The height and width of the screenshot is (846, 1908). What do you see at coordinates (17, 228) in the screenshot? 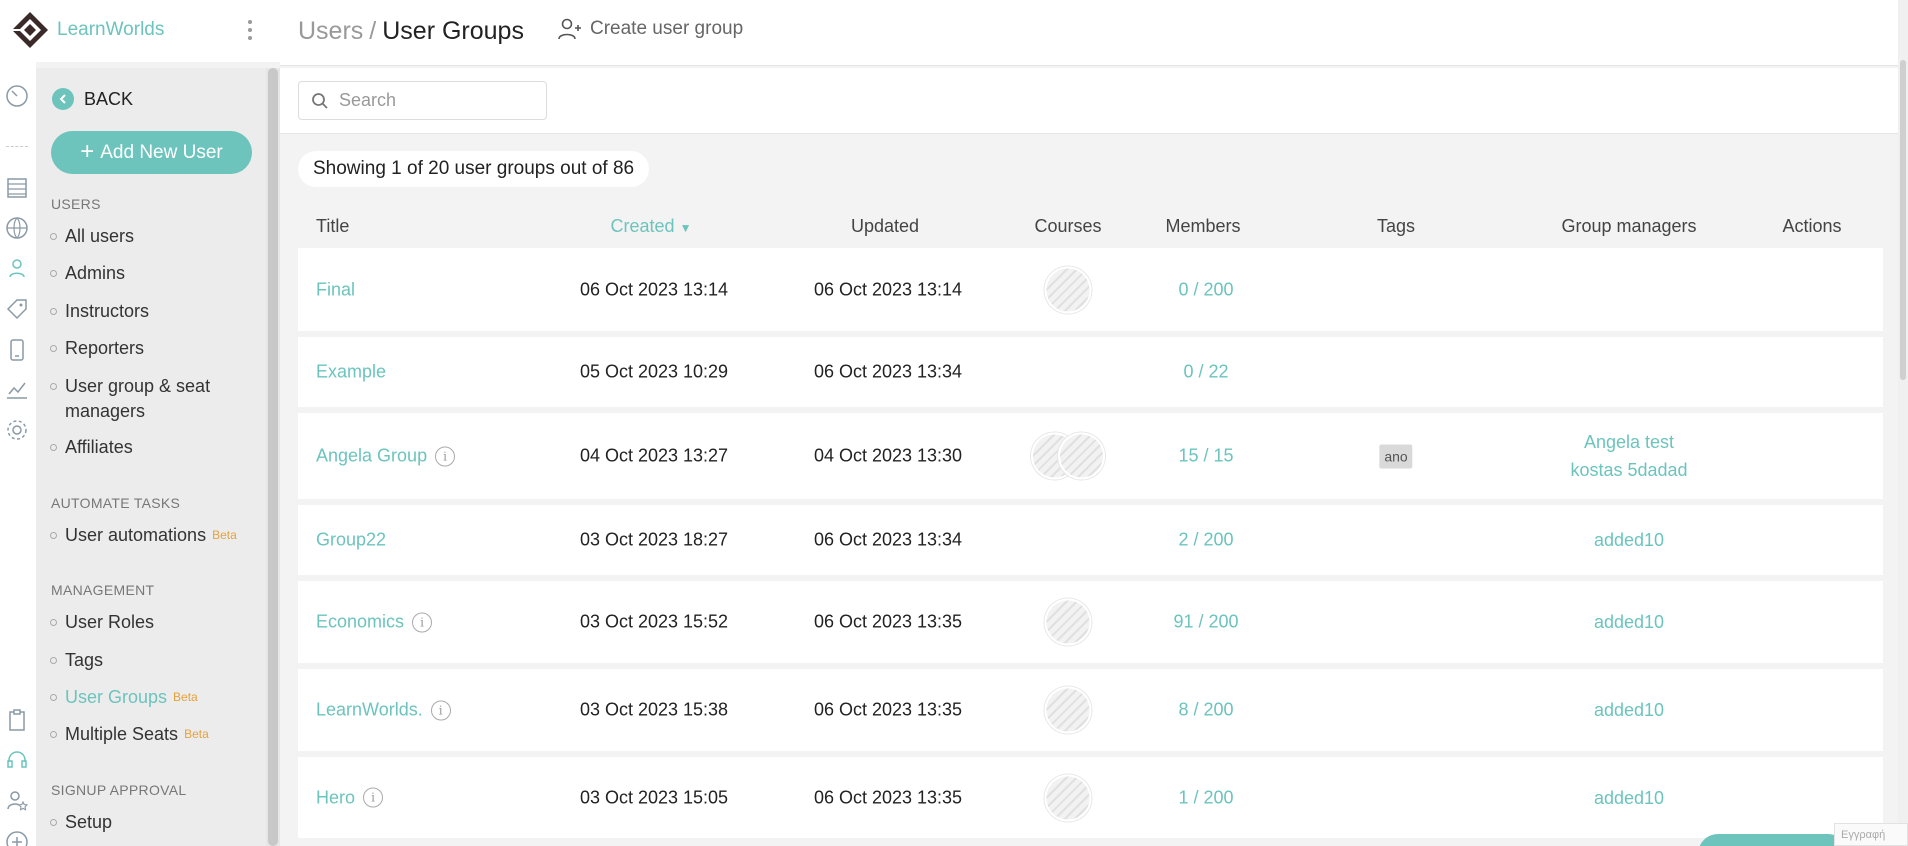
I see `globe-icon` at bounding box center [17, 228].